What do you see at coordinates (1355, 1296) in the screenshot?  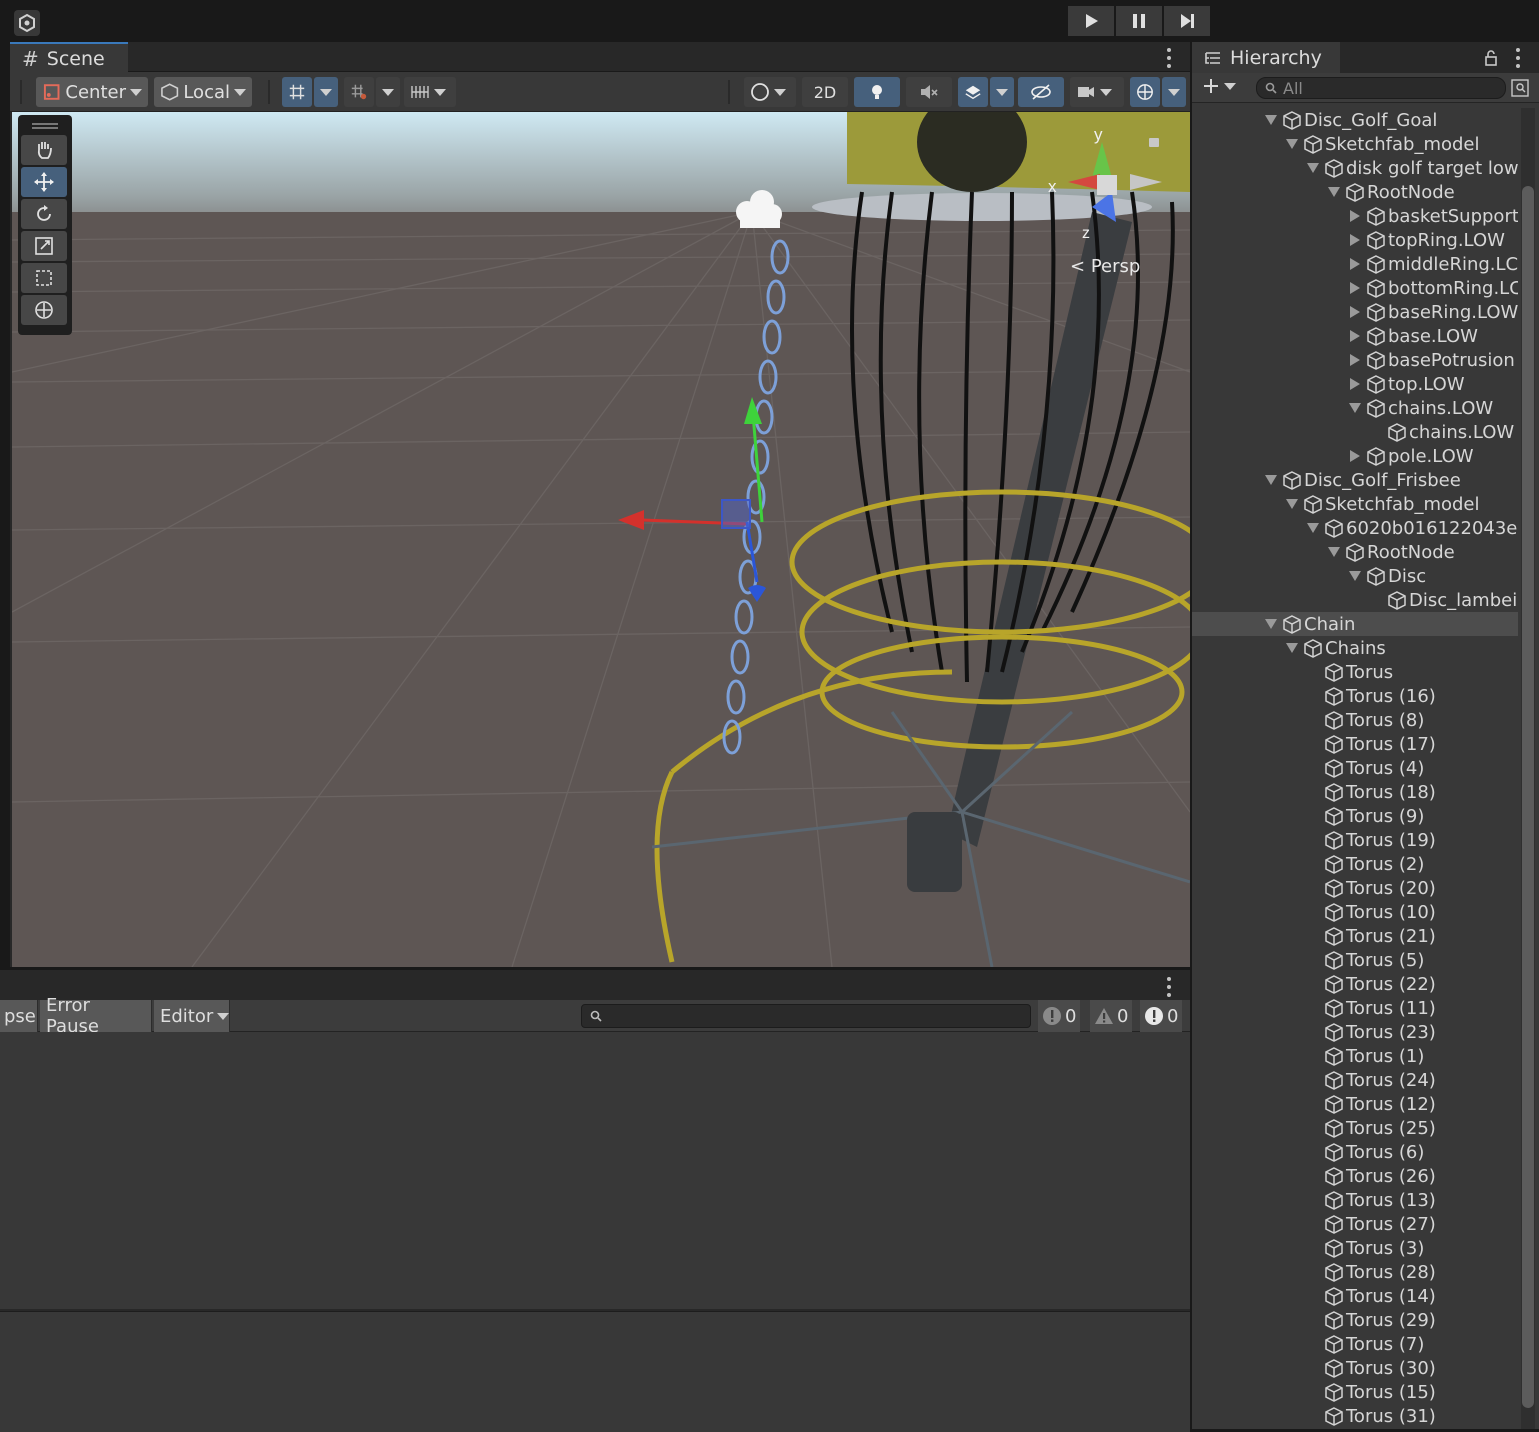 I see `hierarchy-item: Torus (14)` at bounding box center [1355, 1296].